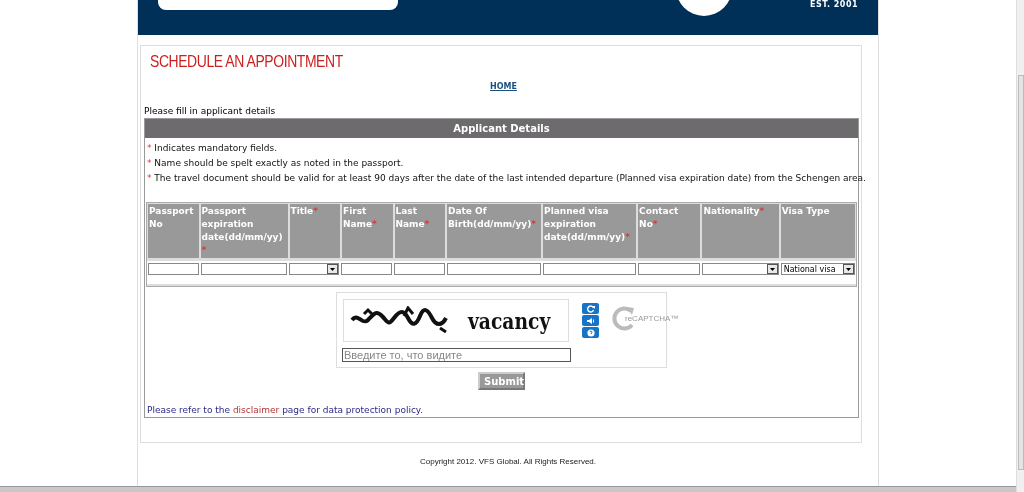 This screenshot has height=492, width=1024. Describe the element at coordinates (501, 128) in the screenshot. I see `section-header: Applicant Details` at that location.